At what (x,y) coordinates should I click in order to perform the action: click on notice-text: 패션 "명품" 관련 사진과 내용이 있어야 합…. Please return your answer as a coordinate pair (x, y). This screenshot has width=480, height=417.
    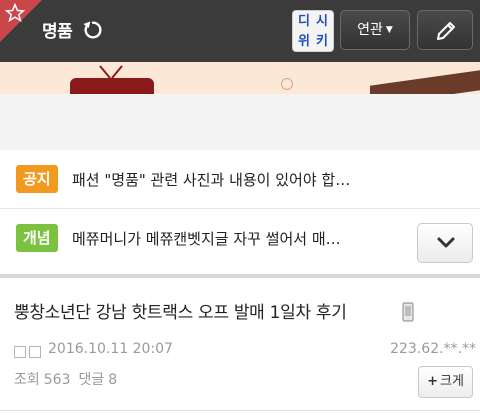
    Looking at the image, I should click on (211, 179).